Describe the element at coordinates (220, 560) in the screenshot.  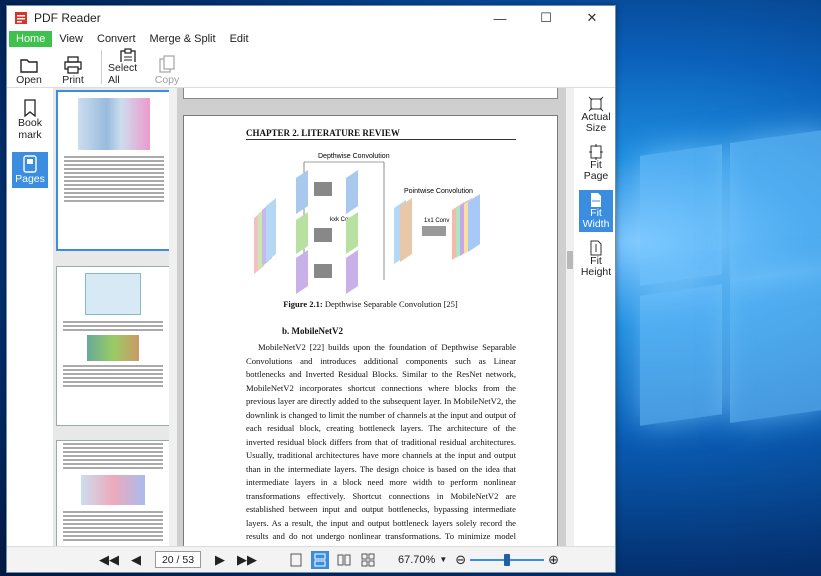
I see `next-page-icon: ▶` at that location.